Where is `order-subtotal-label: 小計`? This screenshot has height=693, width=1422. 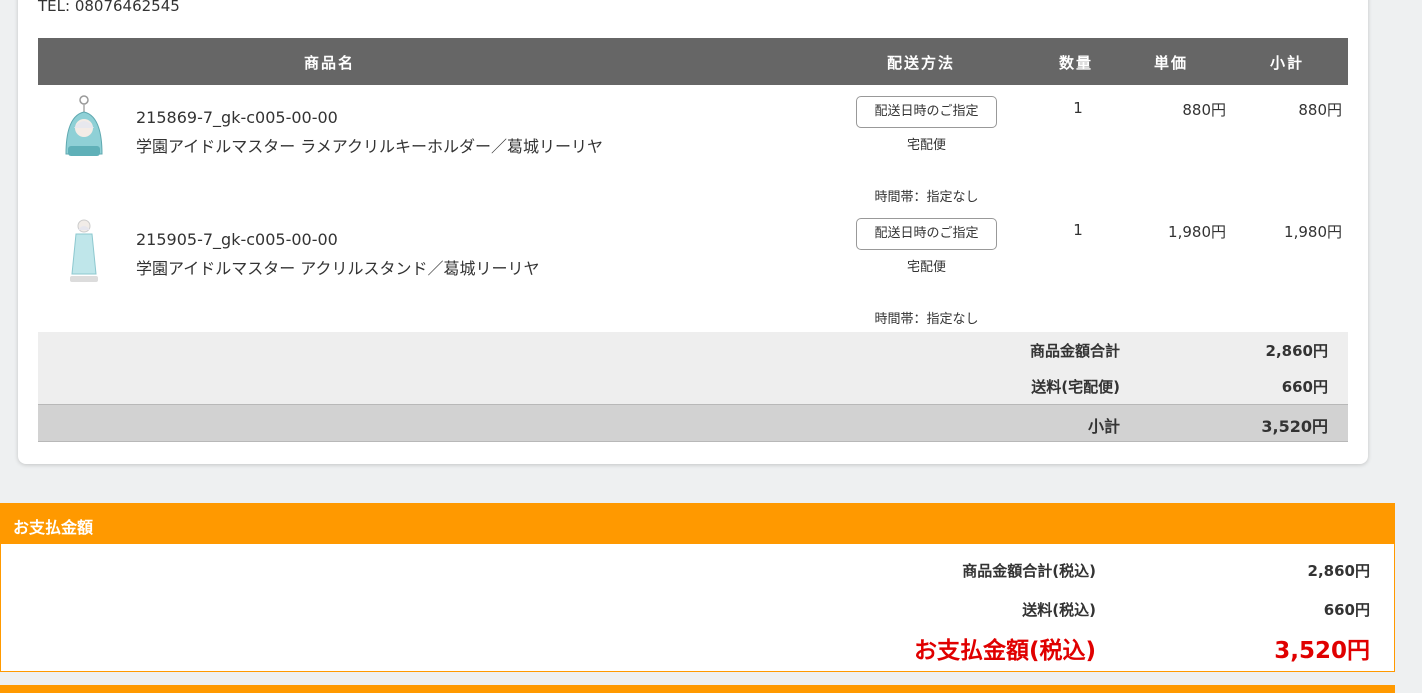 order-subtotal-label: 小計 is located at coordinates (1103, 426).